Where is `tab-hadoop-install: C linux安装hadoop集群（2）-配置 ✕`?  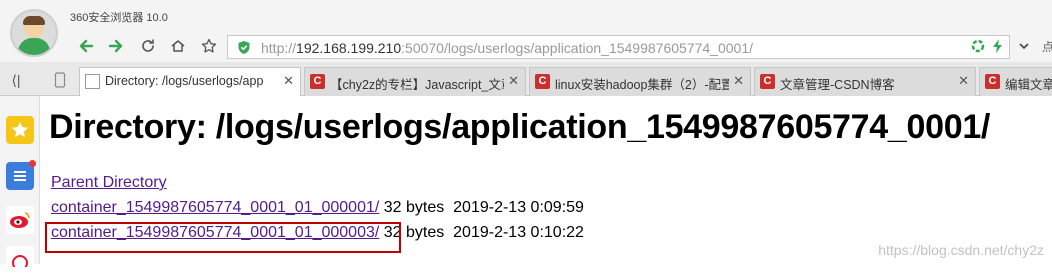 tab-hadoop-install: C linux安装hadoop集群（2）-配置 ✕ is located at coordinates (640, 81).